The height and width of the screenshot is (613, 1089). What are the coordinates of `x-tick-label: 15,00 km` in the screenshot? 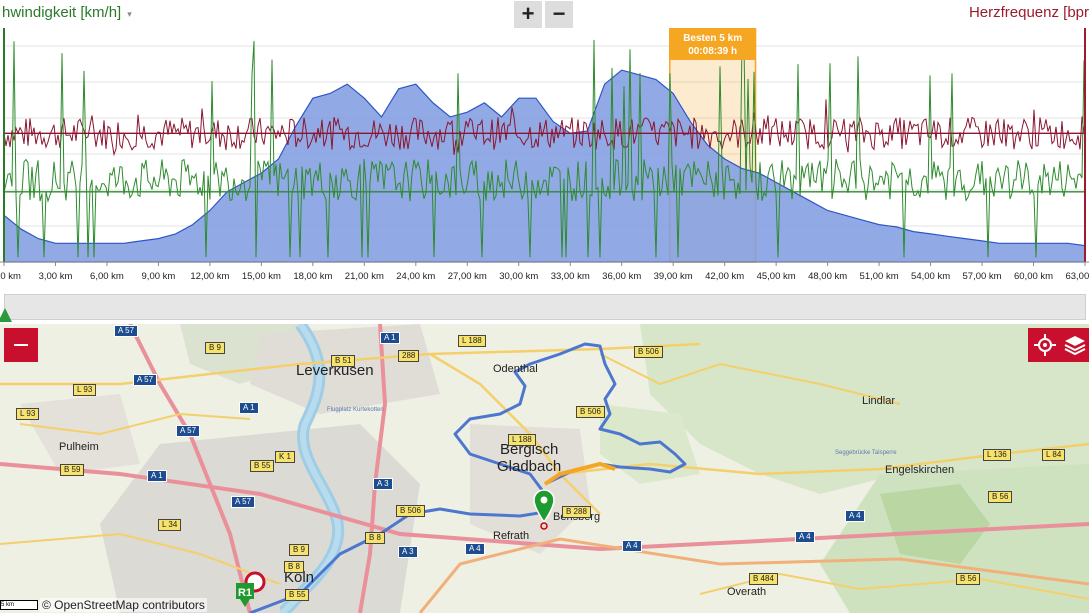 It's located at (261, 276).